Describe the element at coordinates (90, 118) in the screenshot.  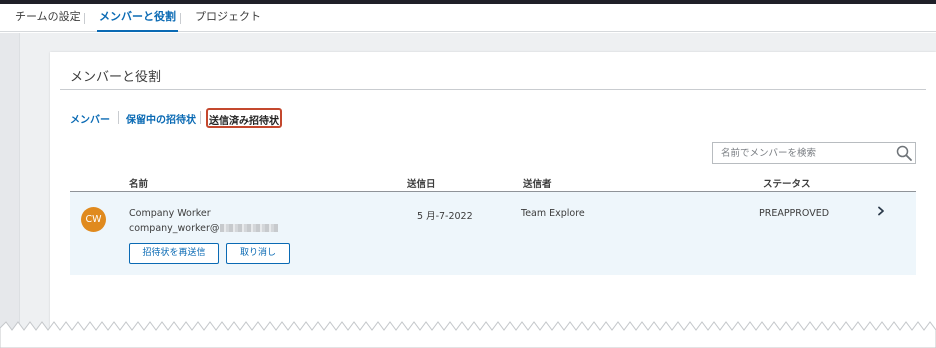
I see `subtab-members: メンバー` at that location.